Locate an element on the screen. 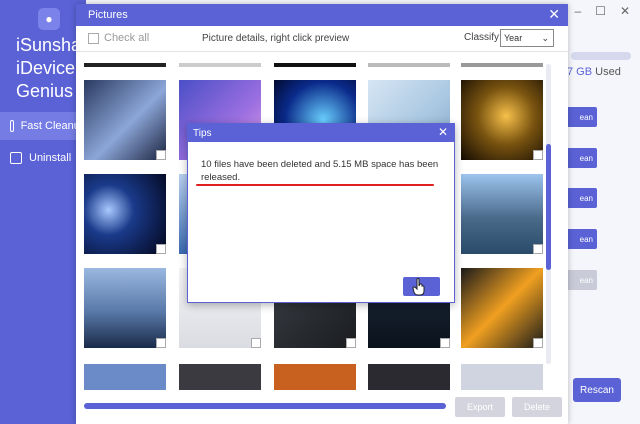  check-all-checkbox is located at coordinates (93, 38).